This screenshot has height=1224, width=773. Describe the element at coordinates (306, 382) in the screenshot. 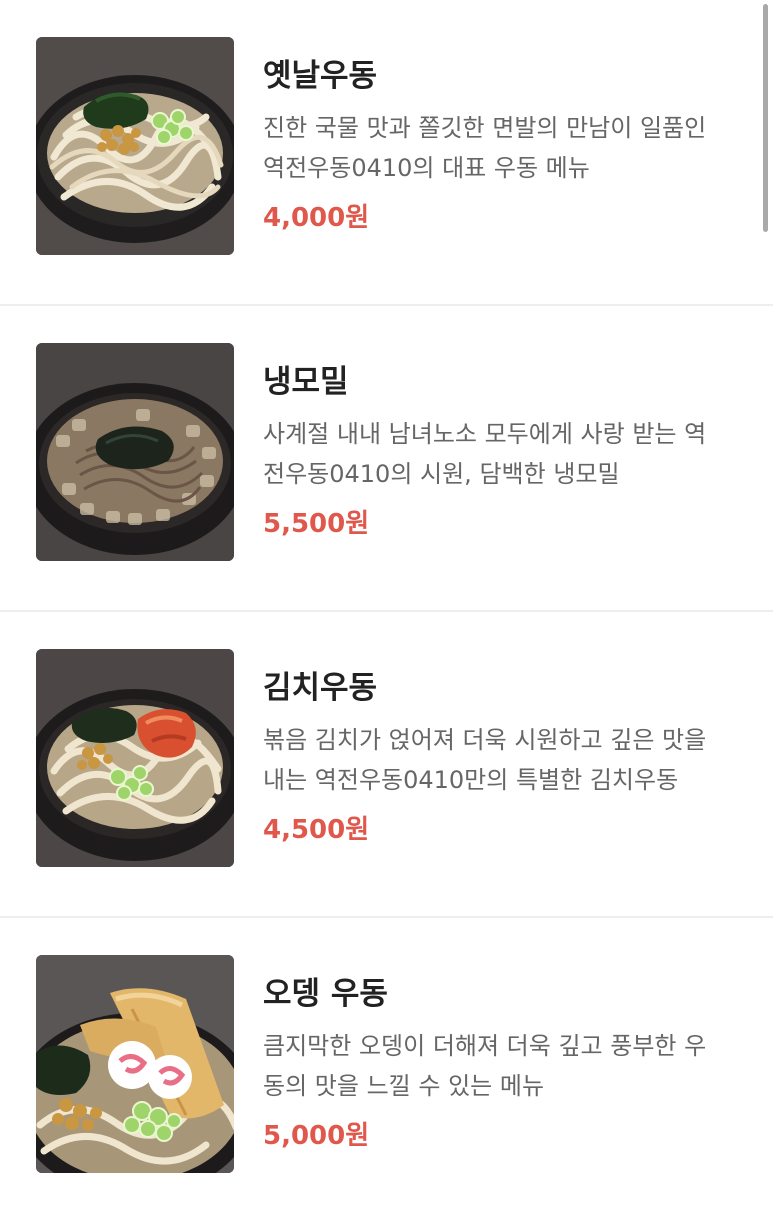

I see `menu-item-title: 냉모밀` at that location.